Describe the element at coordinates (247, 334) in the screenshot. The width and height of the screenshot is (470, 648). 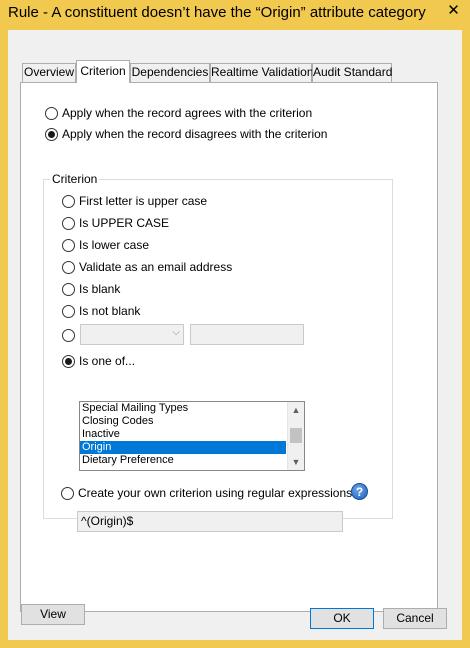
I see `custom-value-field` at that location.